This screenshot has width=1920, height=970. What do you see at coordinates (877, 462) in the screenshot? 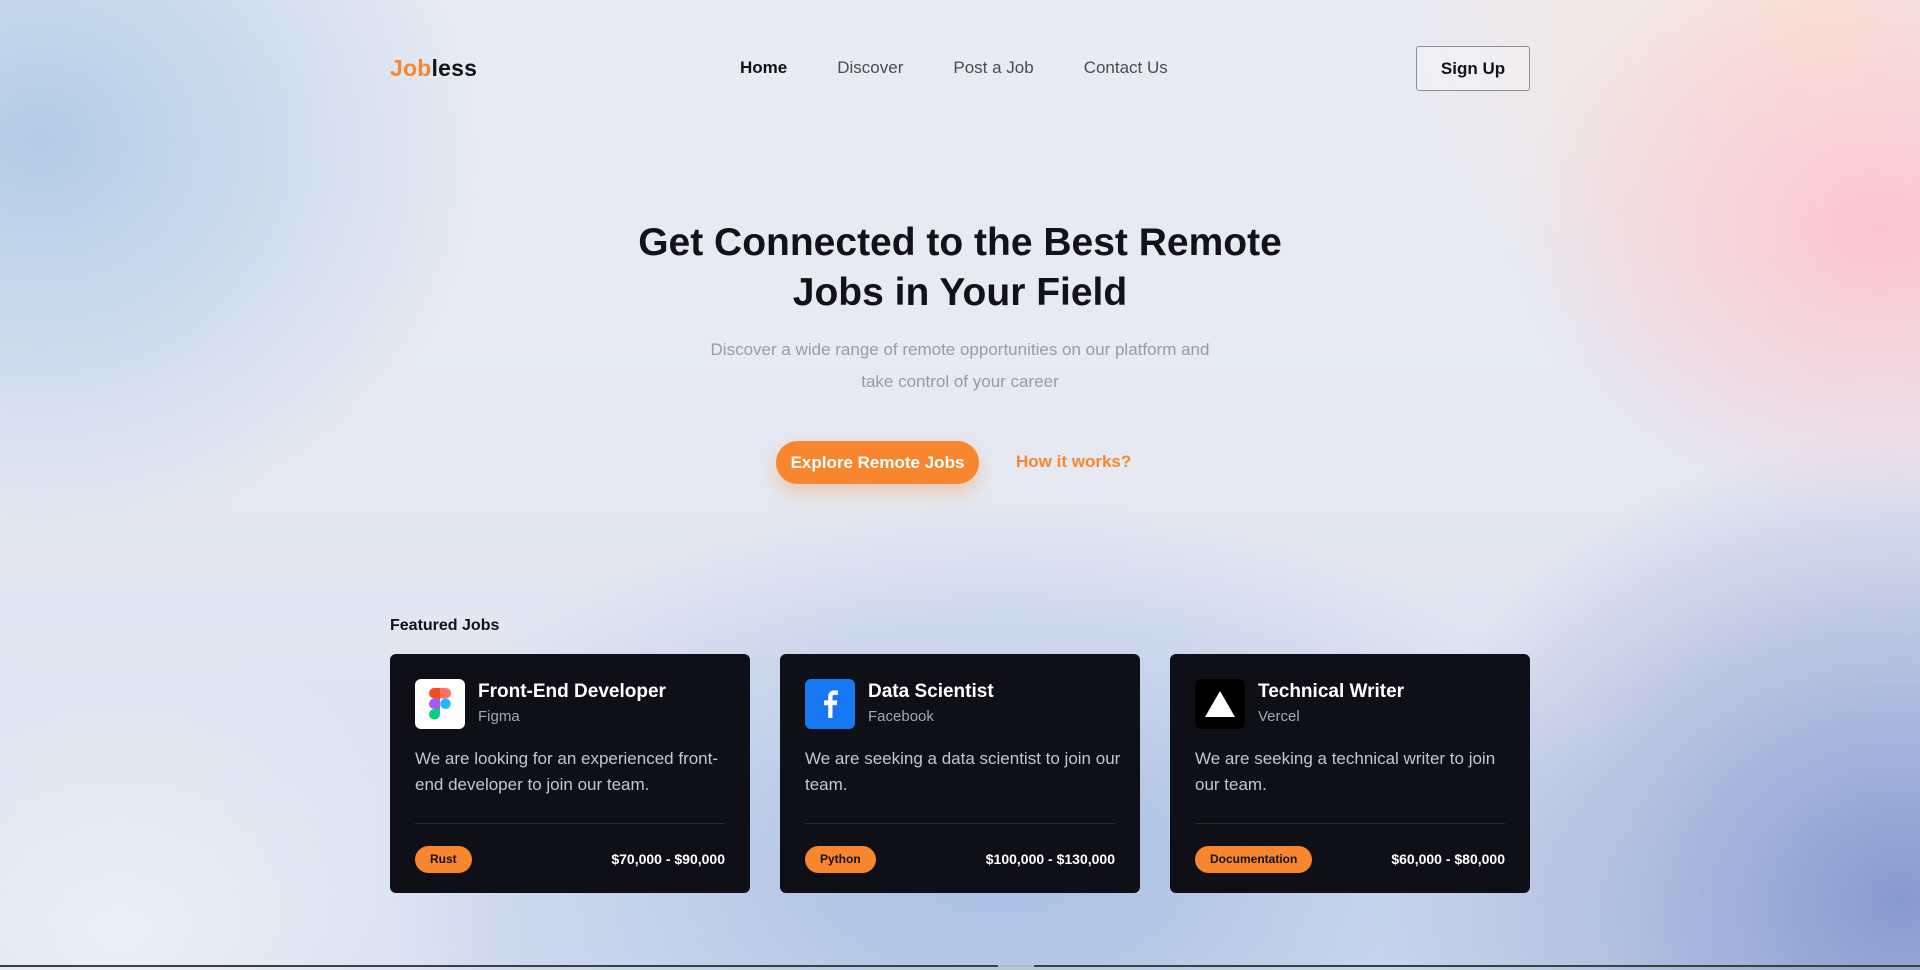
I see `explore-remote-jobs-button: Explore Remote Jobs` at bounding box center [877, 462].